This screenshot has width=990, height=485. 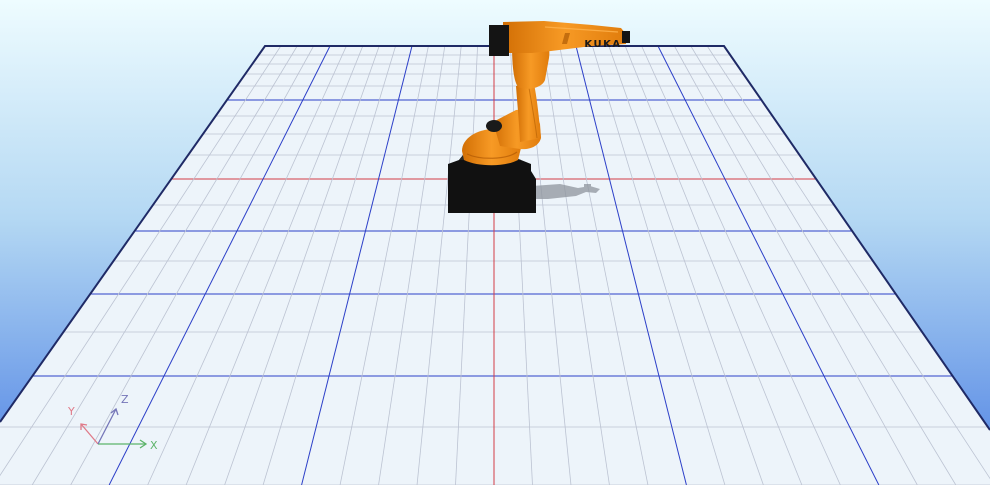 I want to click on z-axis-label: Z, so click(x=125, y=399).